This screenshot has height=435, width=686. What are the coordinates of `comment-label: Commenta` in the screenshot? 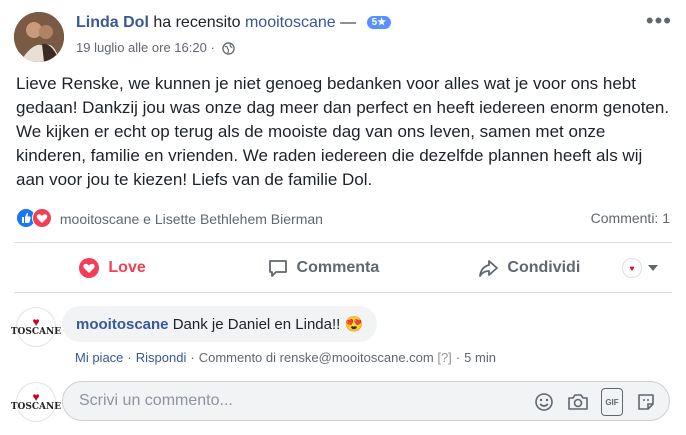 It's located at (338, 267).